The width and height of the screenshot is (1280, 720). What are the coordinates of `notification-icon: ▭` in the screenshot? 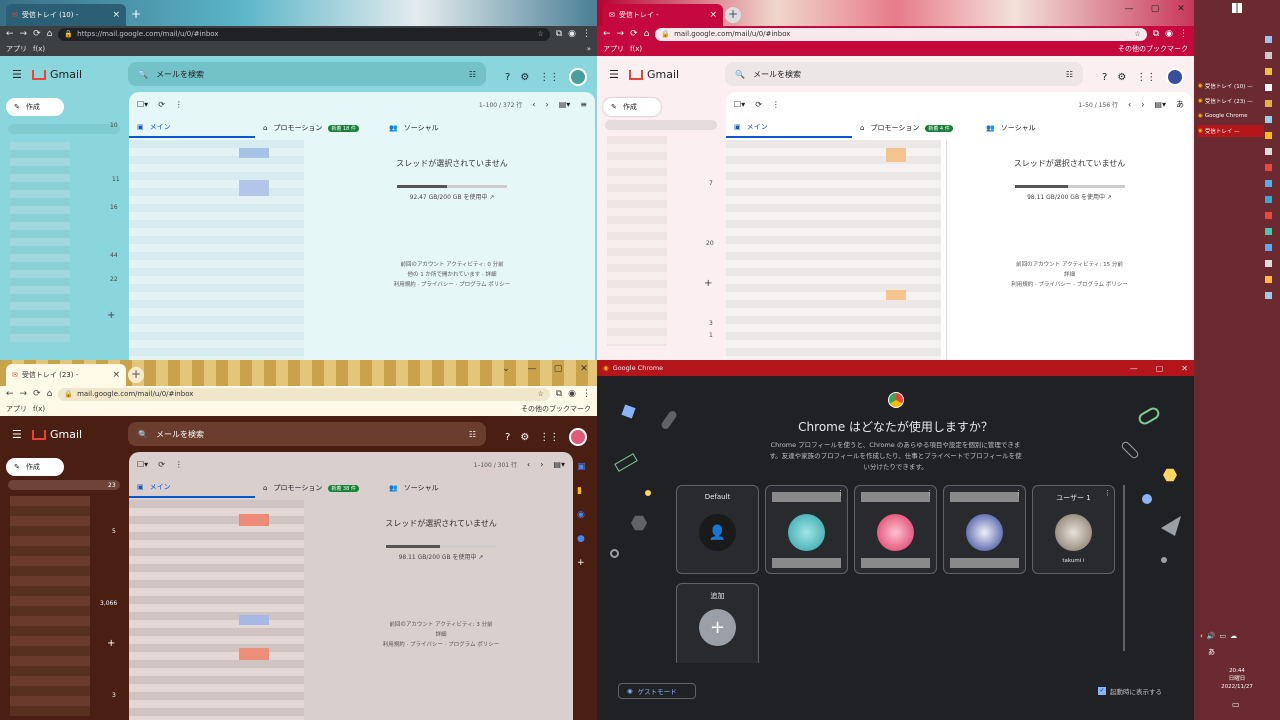 It's located at (1236, 704).